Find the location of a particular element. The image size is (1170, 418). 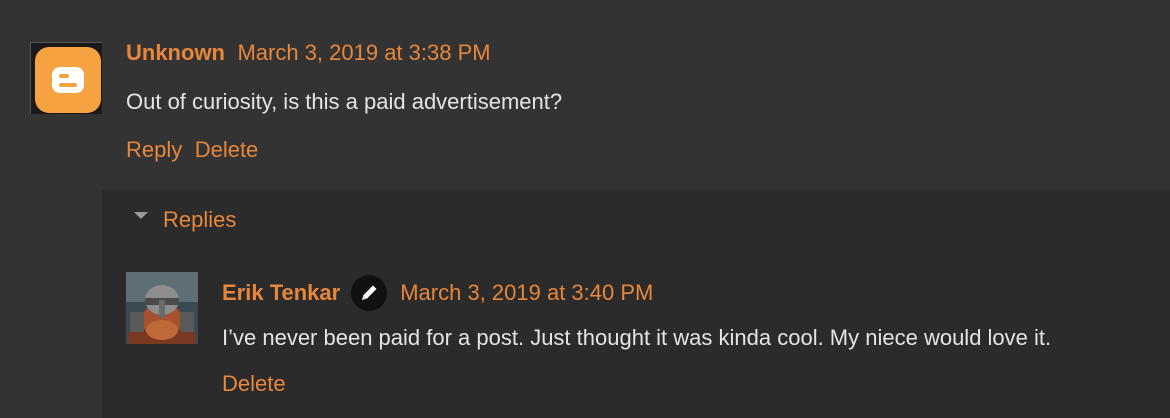

reply-link: Reply is located at coordinates (154, 149).